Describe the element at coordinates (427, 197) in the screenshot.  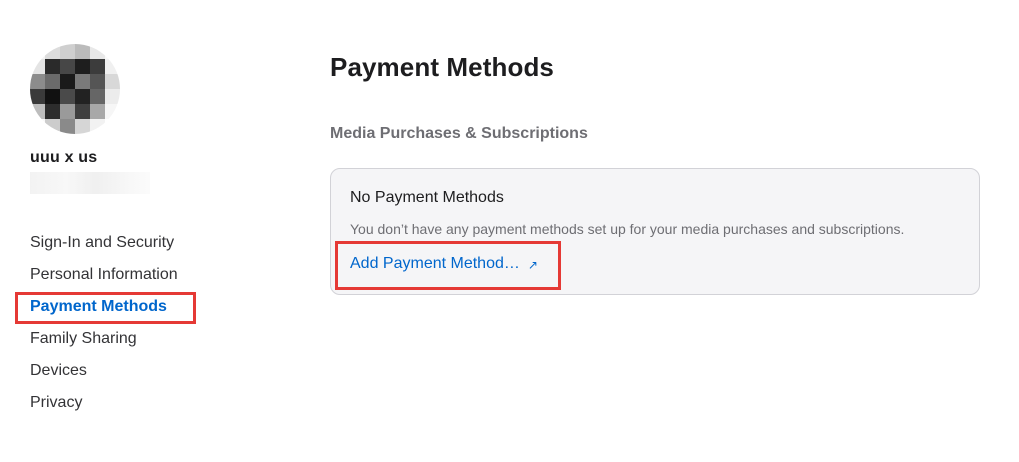
I see `card-heading: No Payment Methods` at that location.